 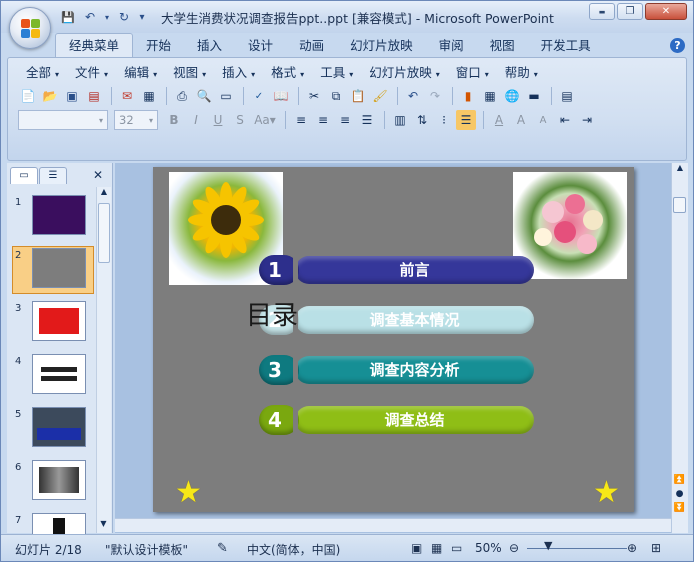 What do you see at coordinates (140, 73) in the screenshot?
I see `menu-item-2: 编辑 ▾` at bounding box center [140, 73].